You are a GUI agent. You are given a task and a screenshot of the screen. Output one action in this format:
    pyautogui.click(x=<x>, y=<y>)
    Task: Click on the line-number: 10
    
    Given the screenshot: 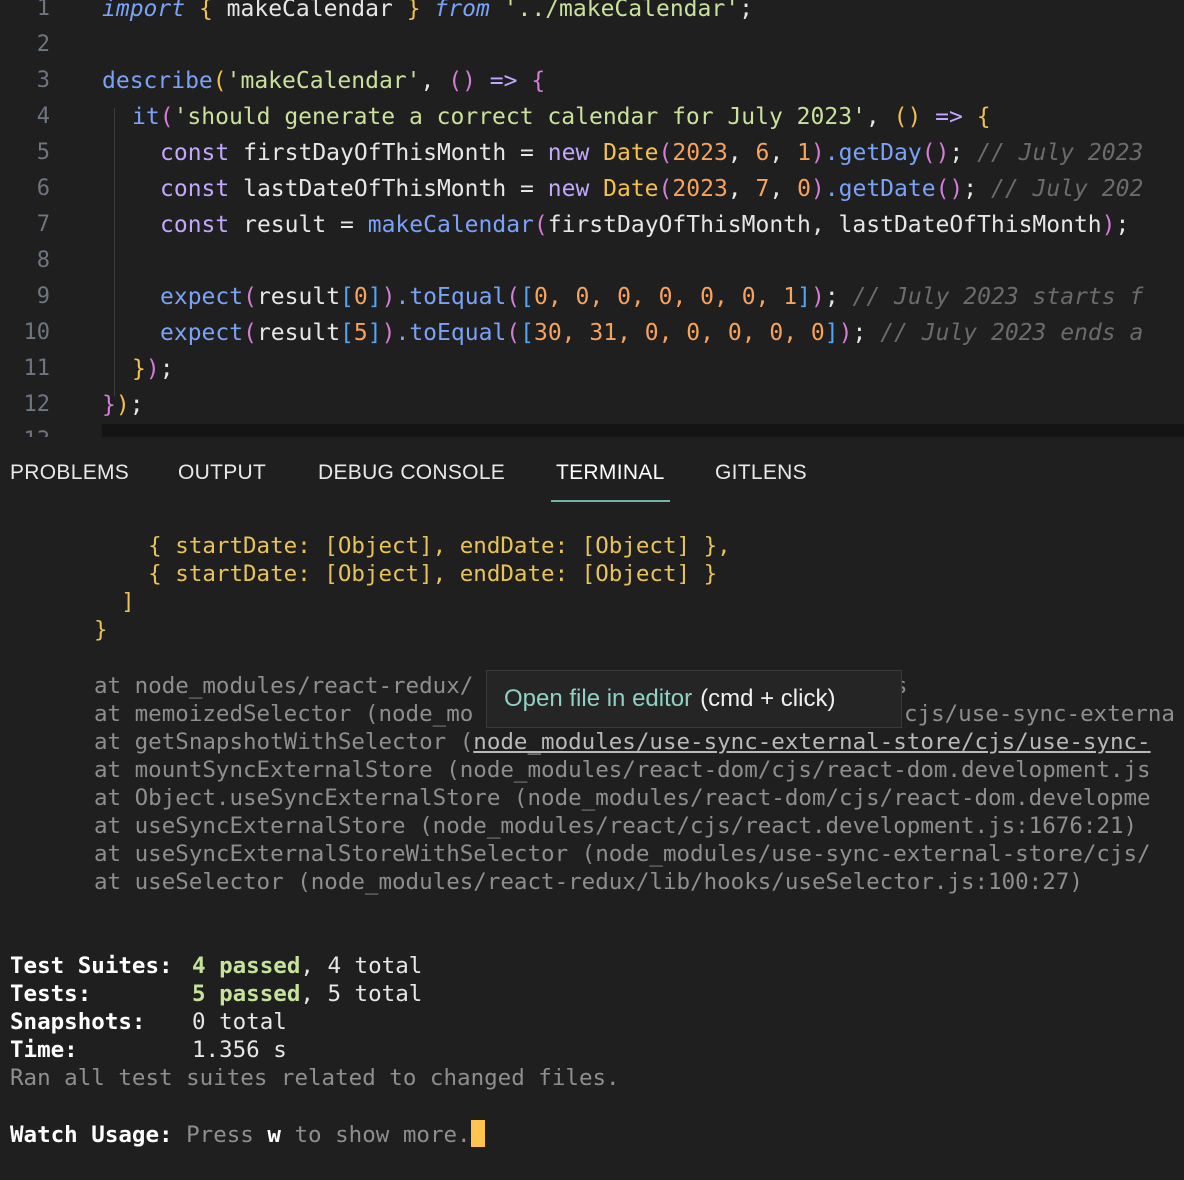 What is the action you would take?
    pyautogui.click(x=37, y=332)
    